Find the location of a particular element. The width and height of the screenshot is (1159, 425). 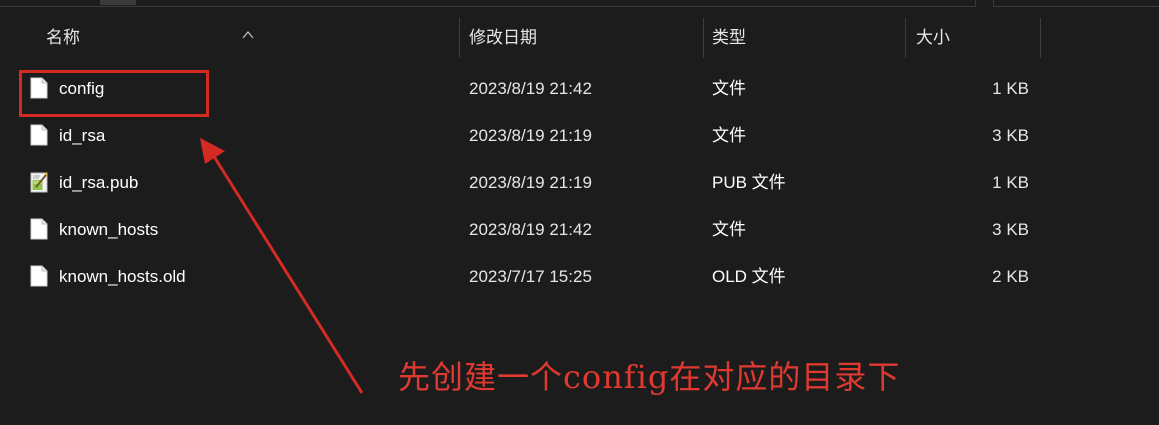

file-size: 2 KB is located at coordinates (1010, 276).